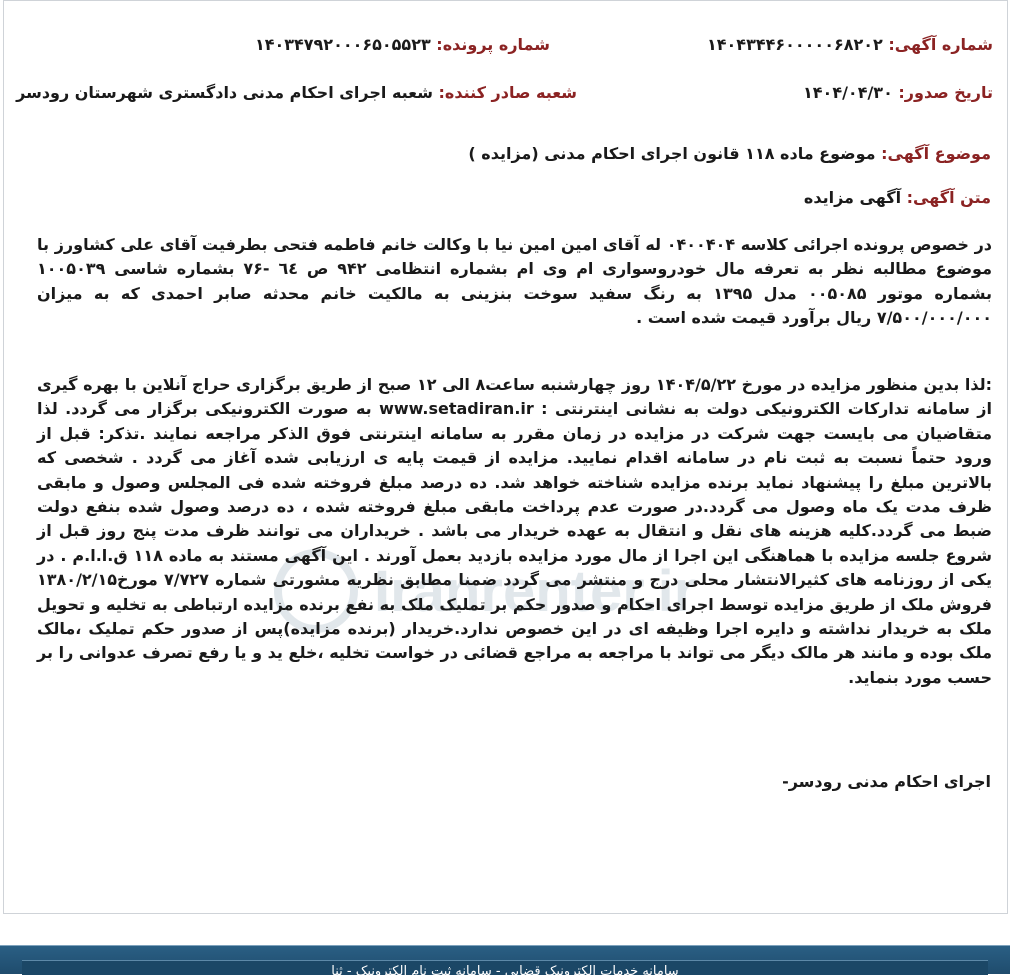 This screenshot has height=975, width=1010. I want to click on notice-text-label: متن آگهی:, so click(948, 197).